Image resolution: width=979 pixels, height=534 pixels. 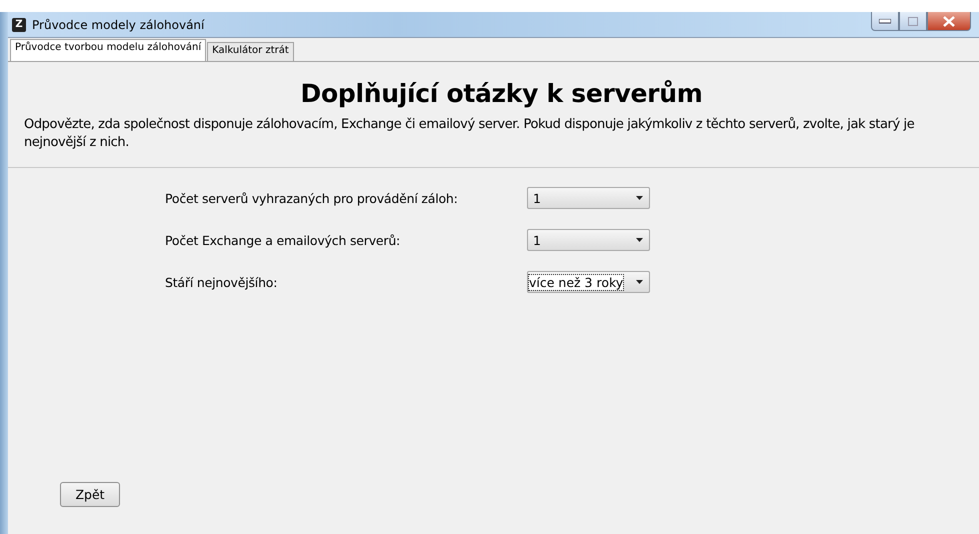 What do you see at coordinates (502, 93) in the screenshot?
I see `page-heading: Doplňující otázky k serverům` at bounding box center [502, 93].